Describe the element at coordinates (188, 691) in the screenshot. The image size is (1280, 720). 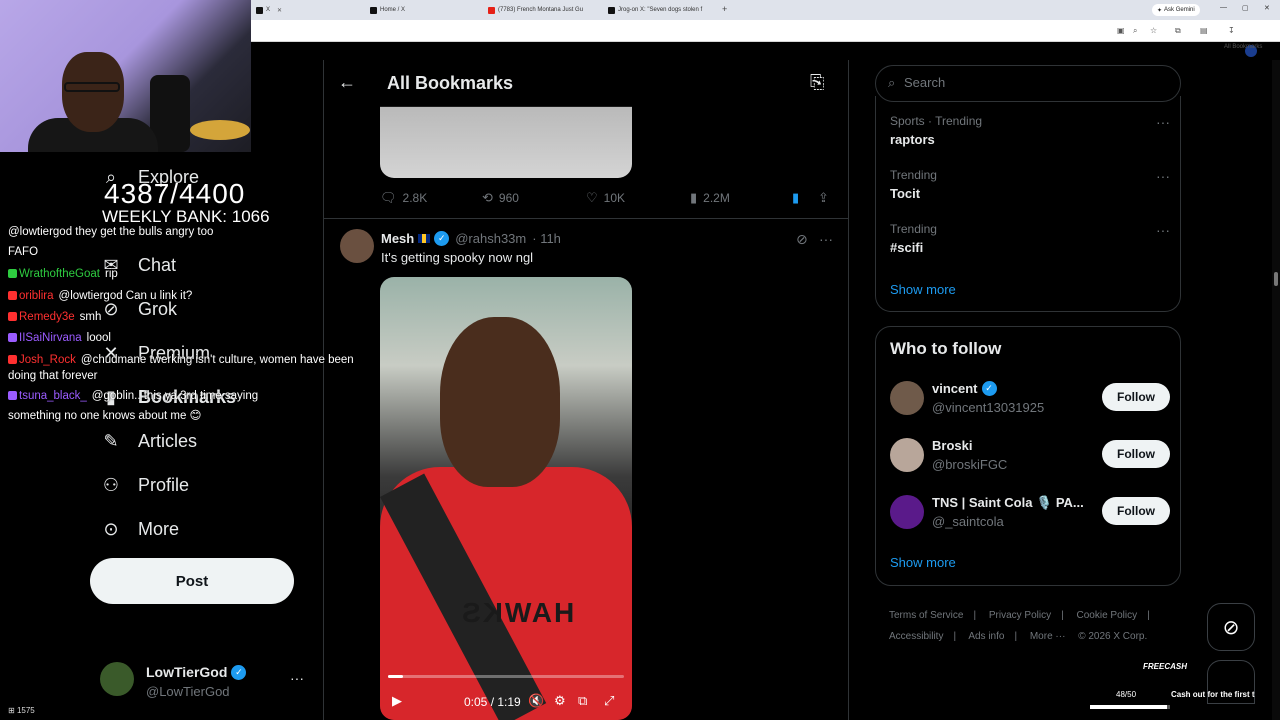
I see `account-handle: @LowTierGod` at that location.